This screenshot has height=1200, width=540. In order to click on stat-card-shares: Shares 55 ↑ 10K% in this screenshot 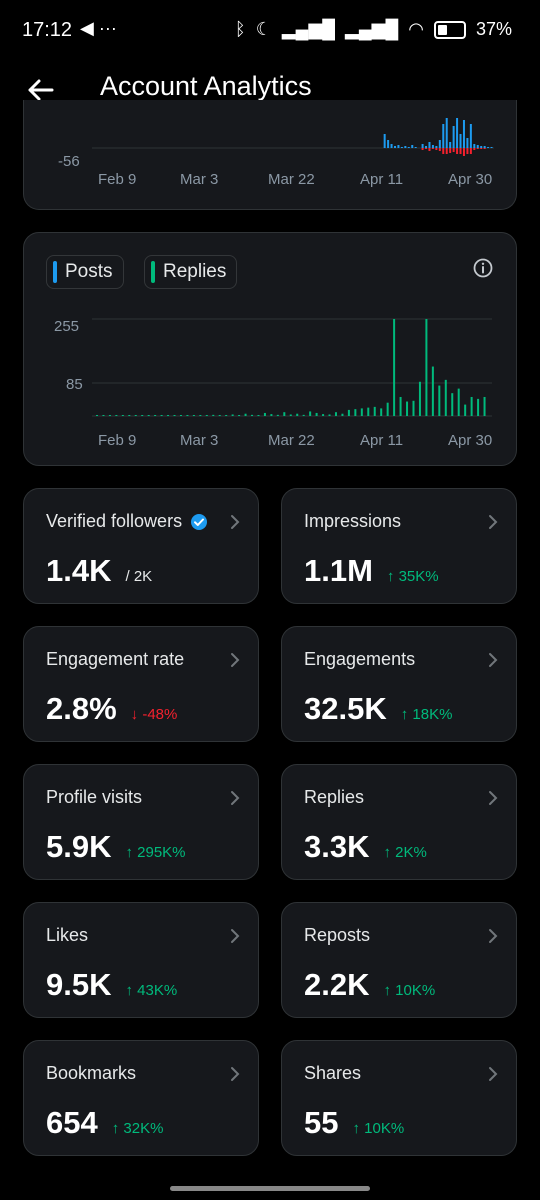, I will do `click(399, 1098)`.